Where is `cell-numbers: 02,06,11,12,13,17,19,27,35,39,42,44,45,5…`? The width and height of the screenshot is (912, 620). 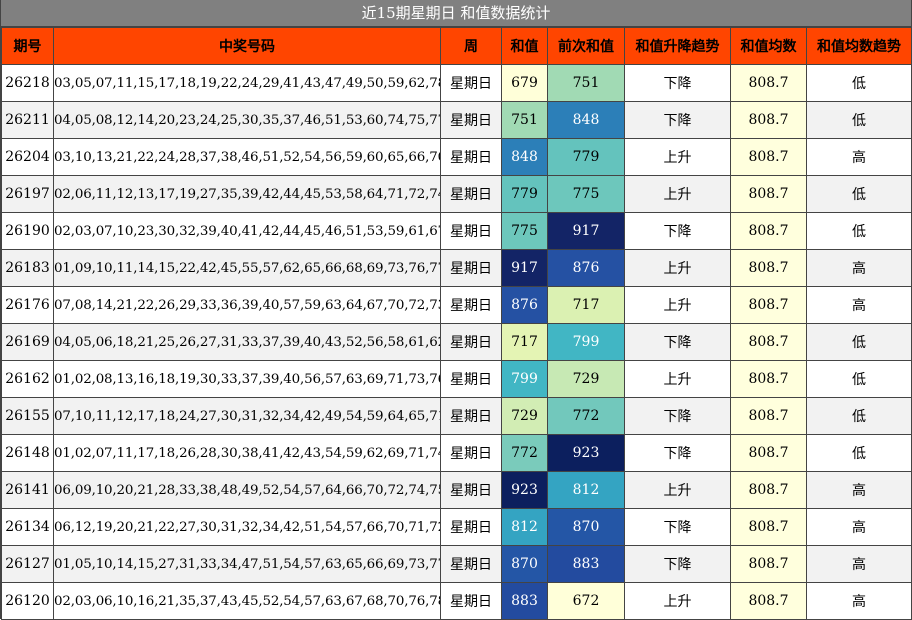
cell-numbers: 02,06,11,12,13,17,19,27,35,39,42,44,45,5… is located at coordinates (247, 194).